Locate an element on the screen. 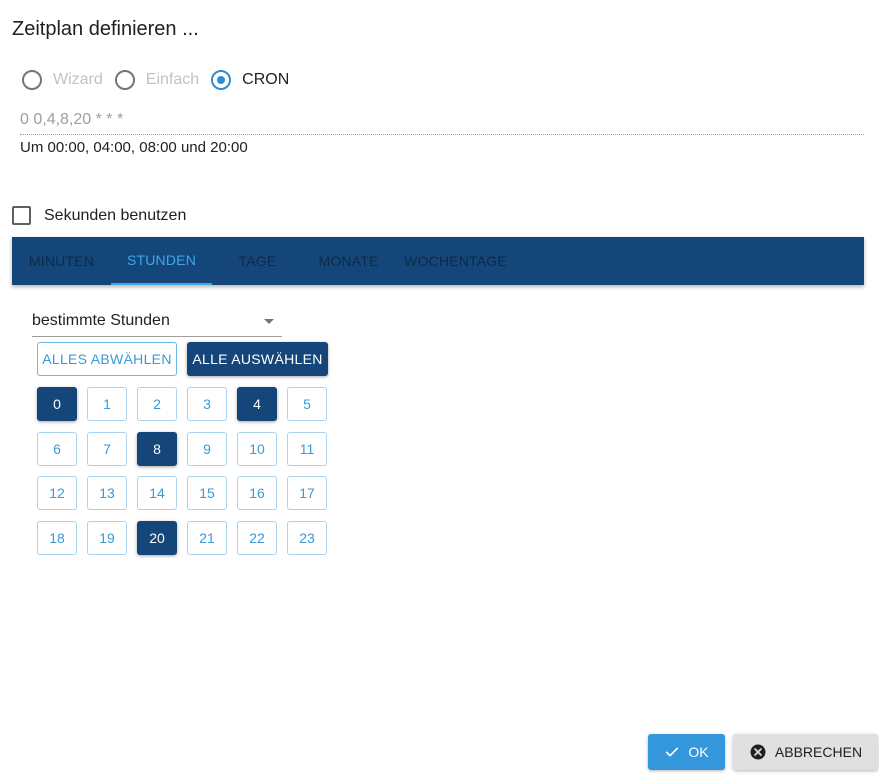 This screenshot has height=775, width=879. radio-cron: CRON is located at coordinates (250, 80).